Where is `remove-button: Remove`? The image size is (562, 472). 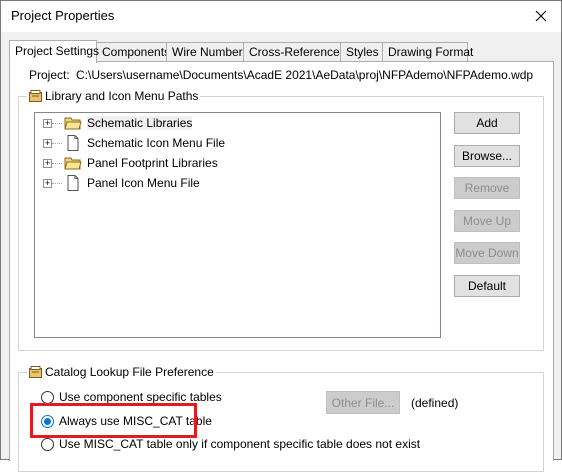 remove-button: Remove is located at coordinates (487, 188).